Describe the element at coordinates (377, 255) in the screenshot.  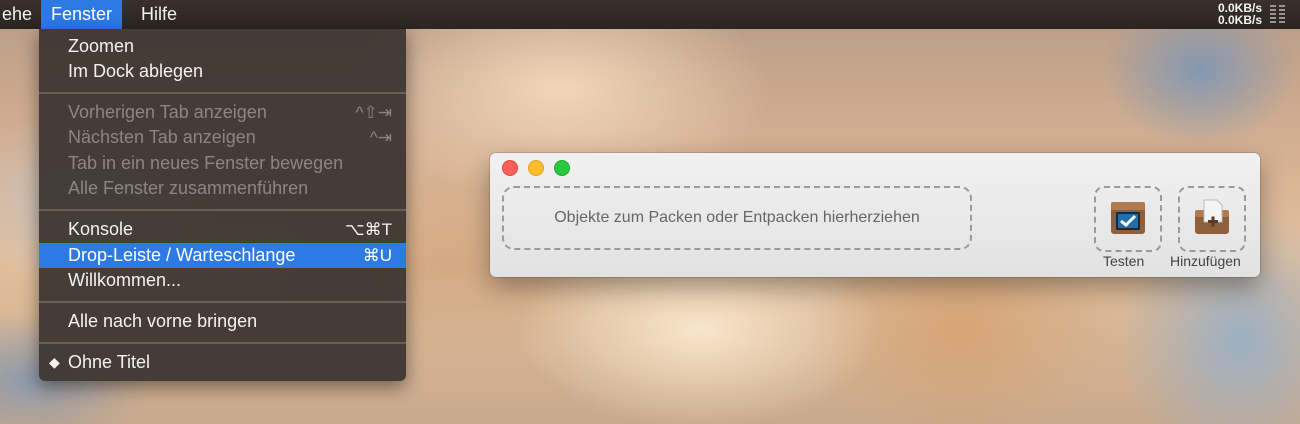
I see `menu-item-shortcut: ⌘U` at that location.